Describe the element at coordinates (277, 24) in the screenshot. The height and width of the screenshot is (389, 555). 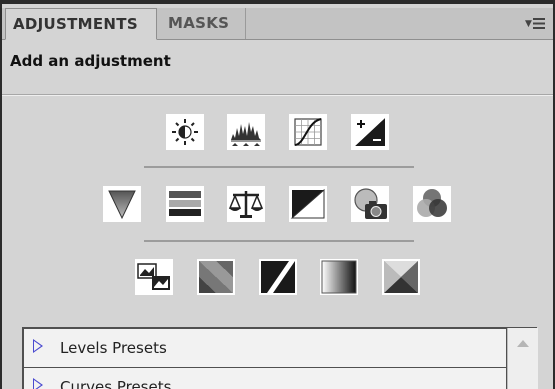
I see `panel-tab-bar: ADJUSTMENTS MASKS ▼` at that location.